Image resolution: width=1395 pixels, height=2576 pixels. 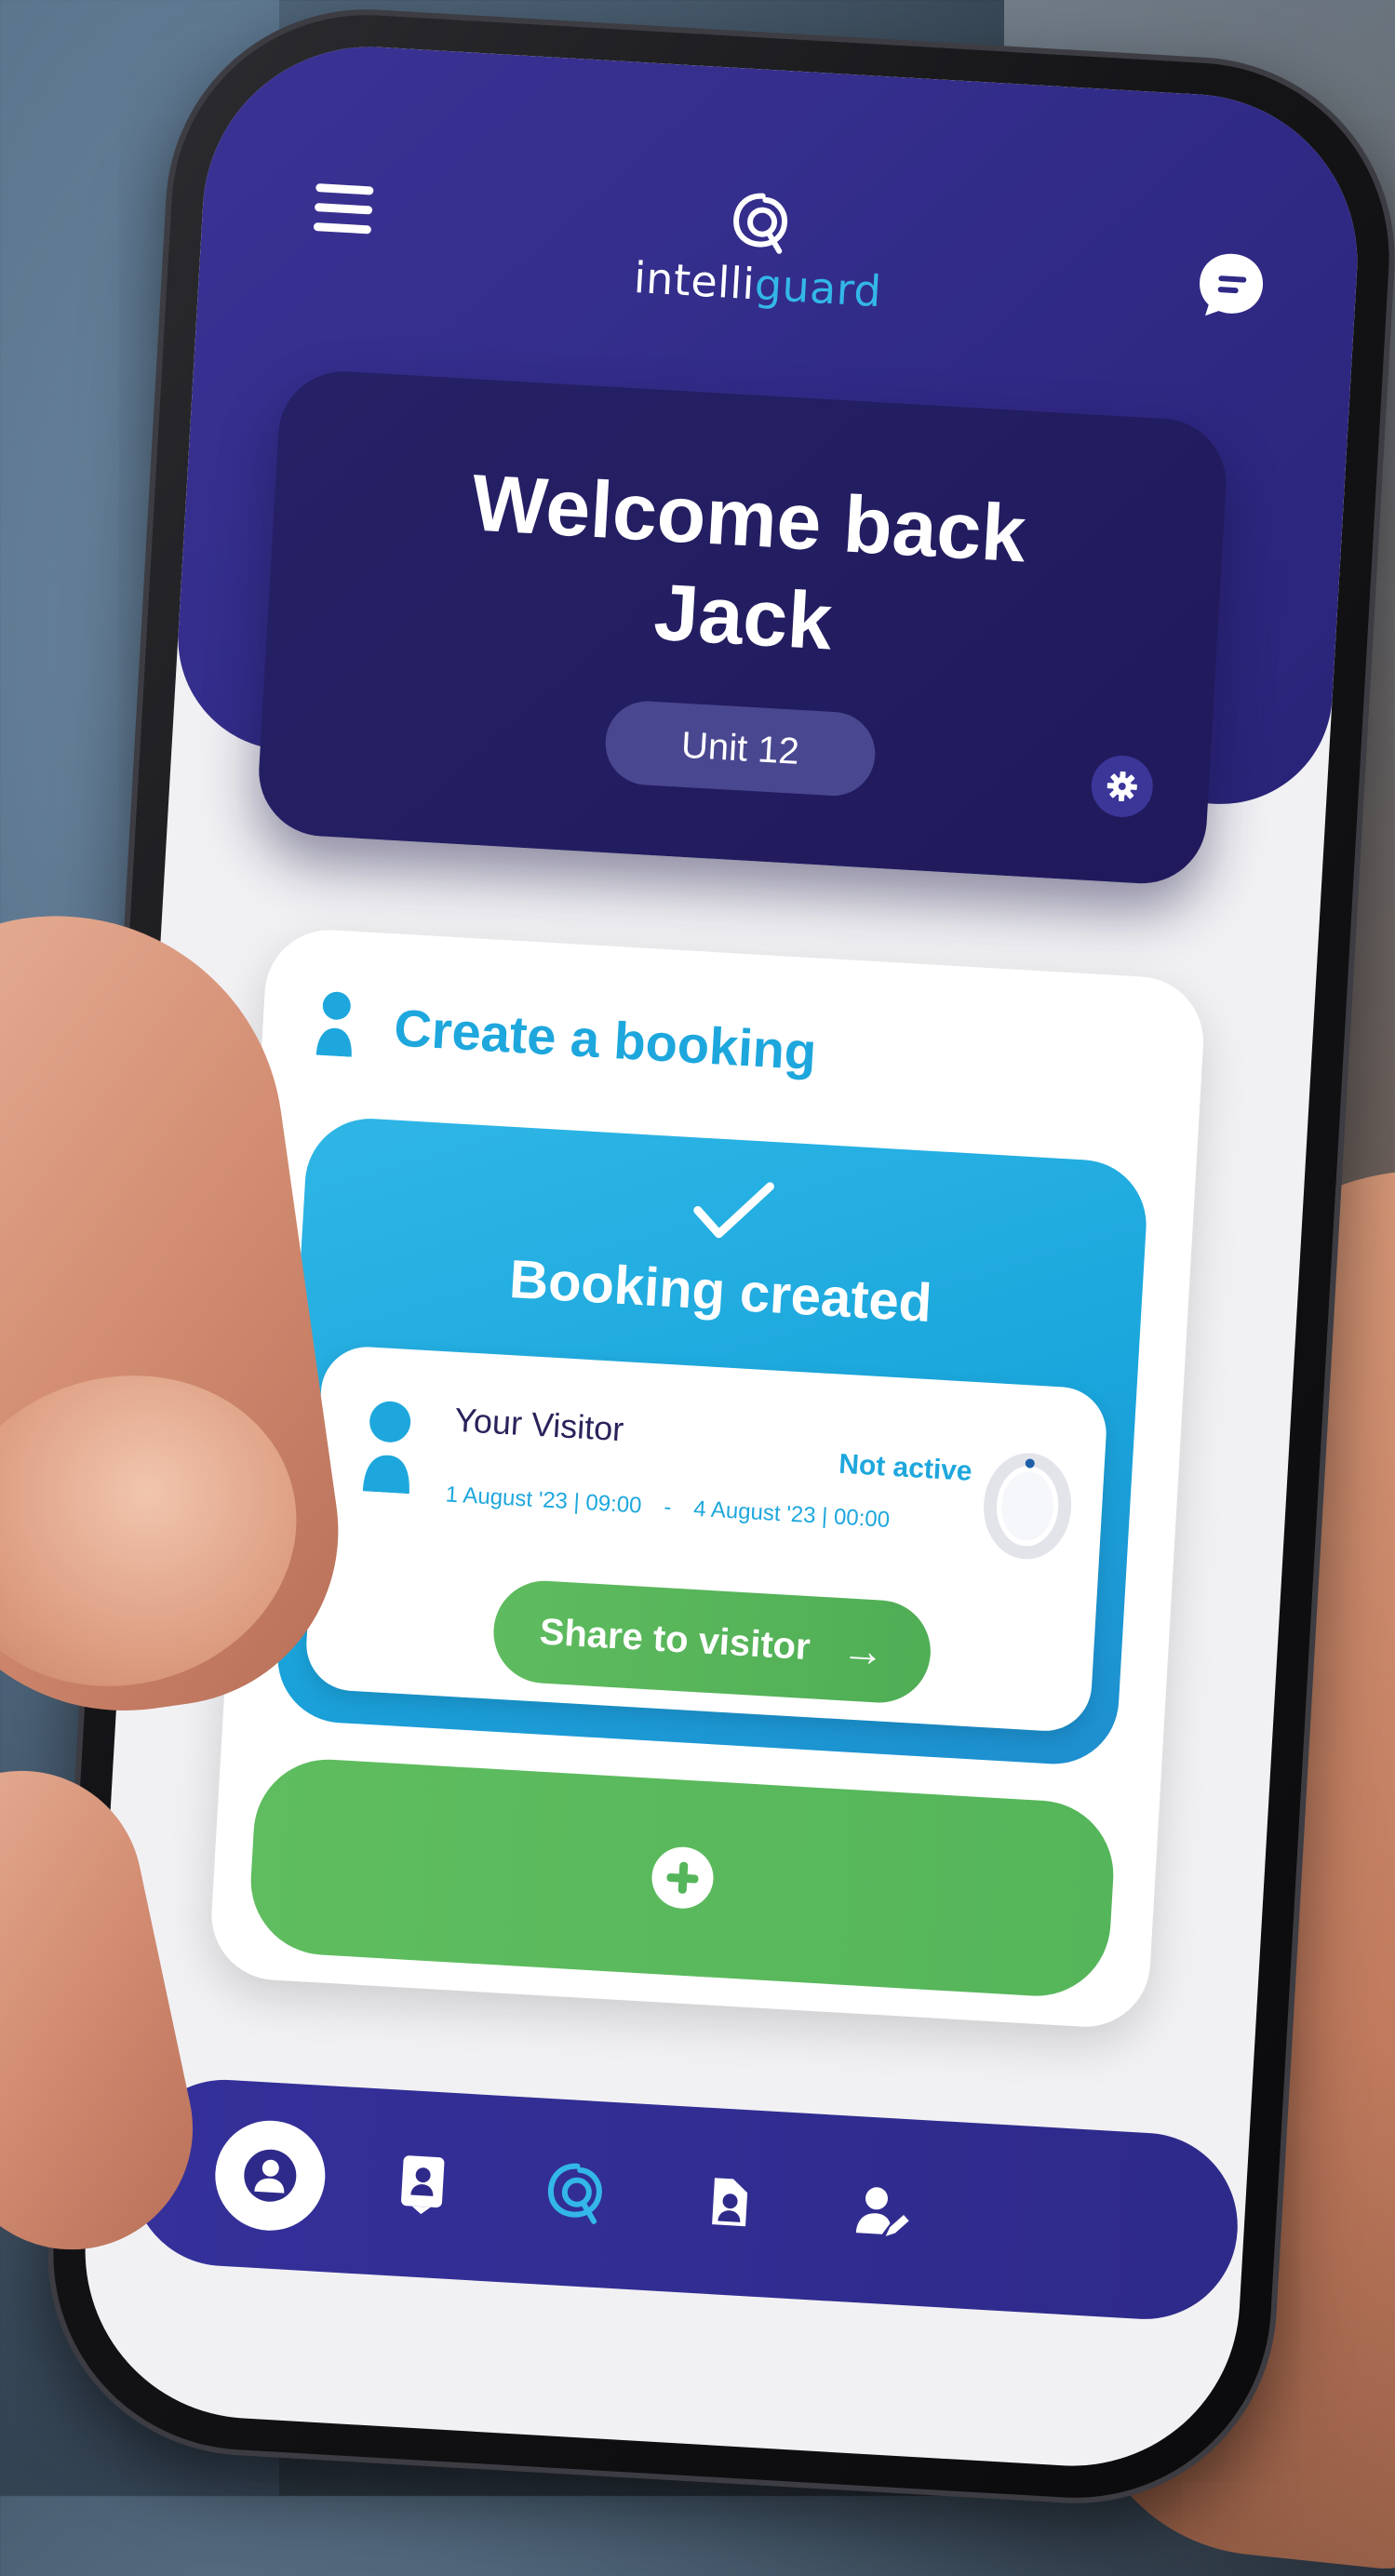 I want to click on create-booking-header: Create a booking, so click(x=565, y=1036).